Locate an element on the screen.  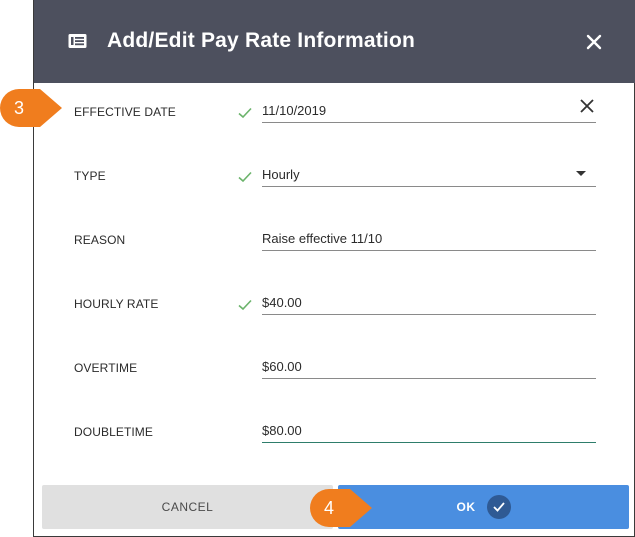
reason-label: REASON is located at coordinates (100, 240).